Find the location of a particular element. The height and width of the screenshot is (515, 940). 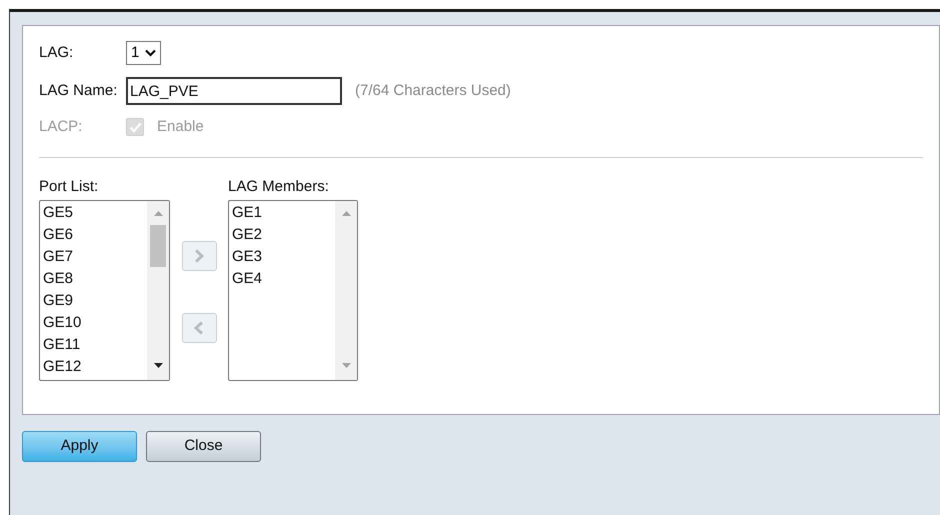

members-listbox: GE1 GE2 GE3 GE4 is located at coordinates (293, 290).